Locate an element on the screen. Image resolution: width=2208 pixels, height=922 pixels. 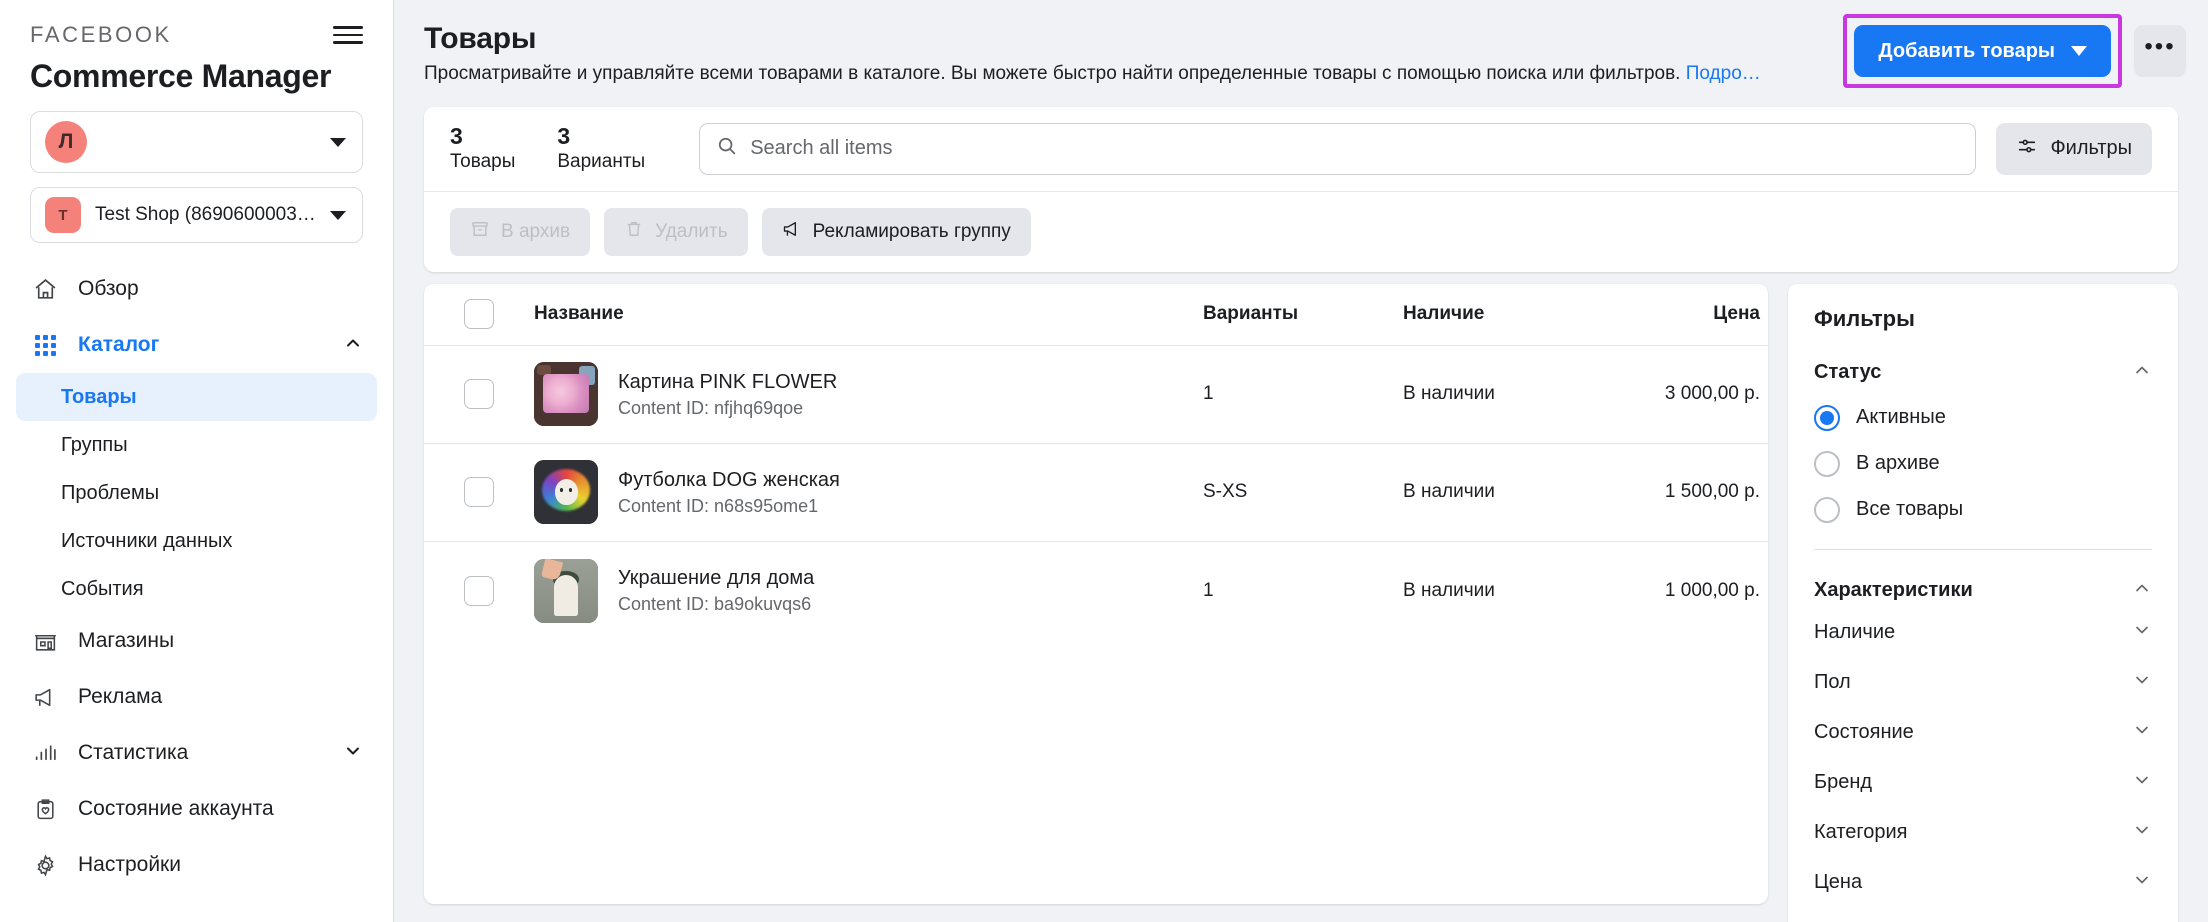
attribute-price: Цена is located at coordinates (1983, 883).